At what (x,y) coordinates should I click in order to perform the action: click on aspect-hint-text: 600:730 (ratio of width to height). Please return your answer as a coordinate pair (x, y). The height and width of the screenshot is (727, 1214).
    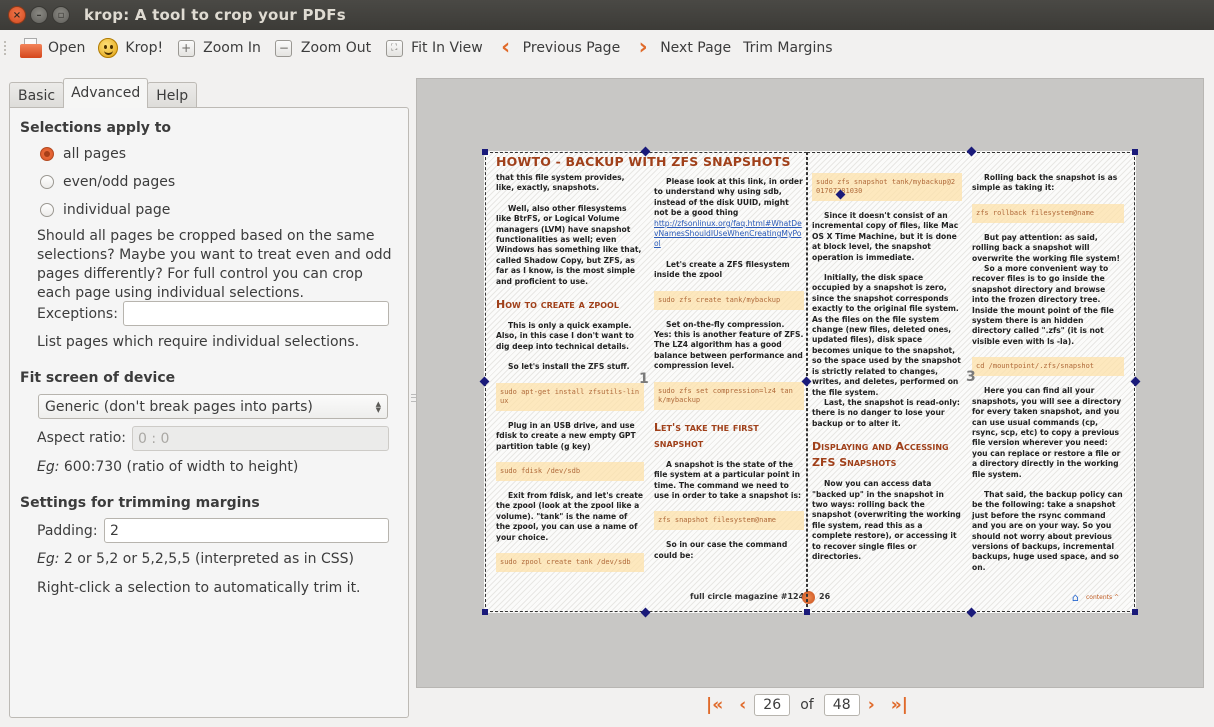
    Looking at the image, I should click on (179, 467).